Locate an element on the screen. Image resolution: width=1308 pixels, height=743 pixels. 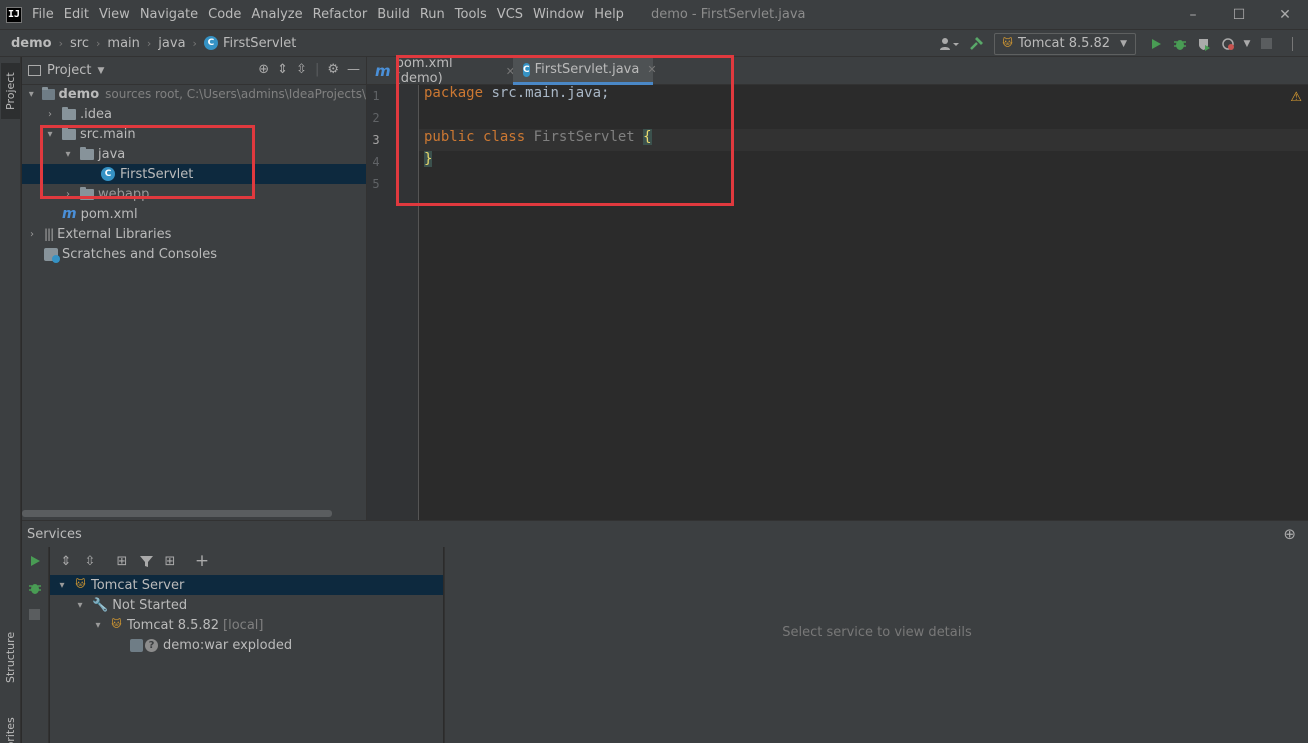
gear-icon: ⚙ is located at coordinates (333, 69).